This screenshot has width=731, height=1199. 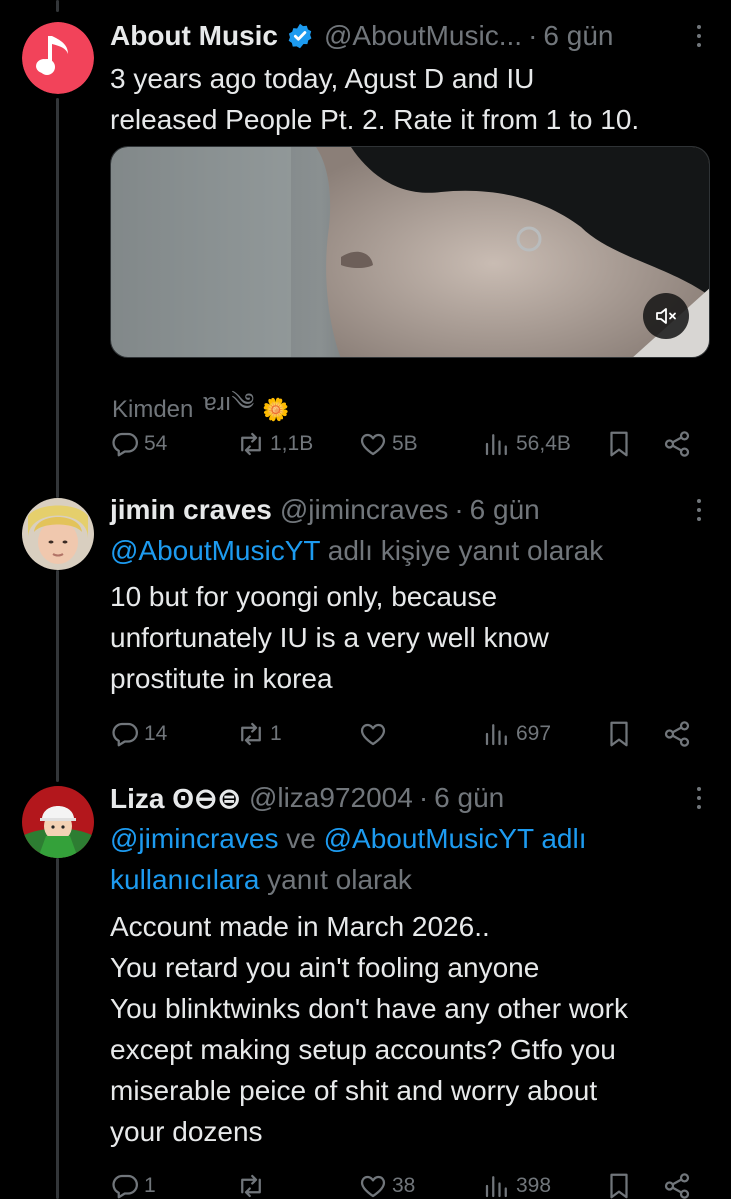 What do you see at coordinates (404, 1185) in the screenshot?
I see `like-count: 38` at bounding box center [404, 1185].